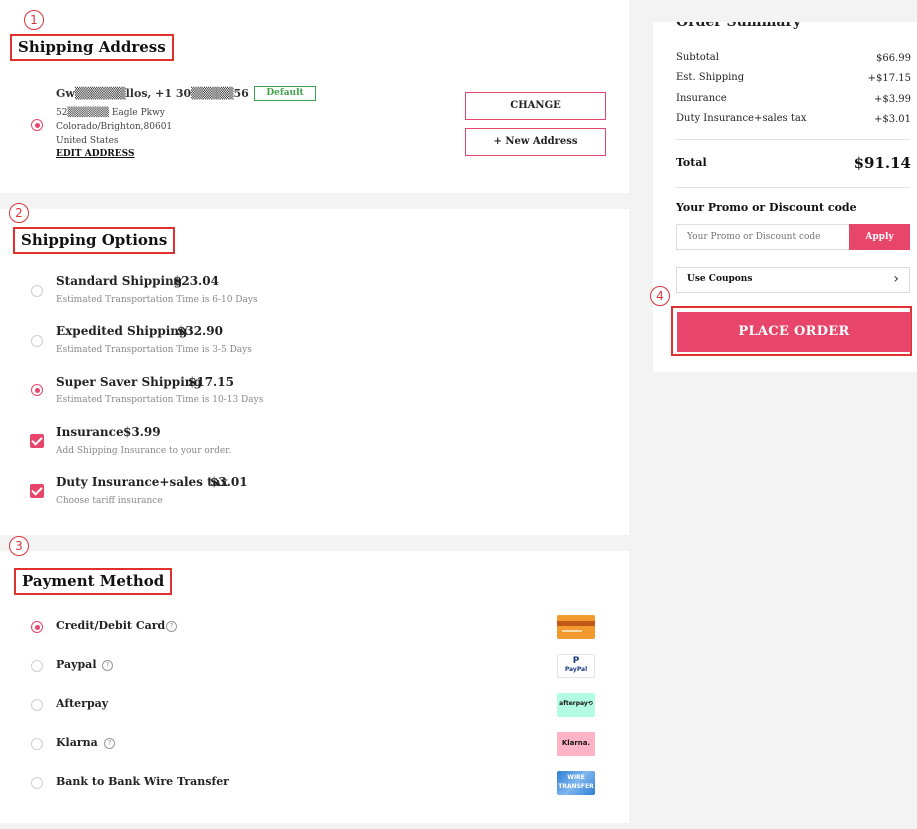  What do you see at coordinates (576, 786) in the screenshot?
I see `wire-logo-line2: TRANSFER` at bounding box center [576, 786].